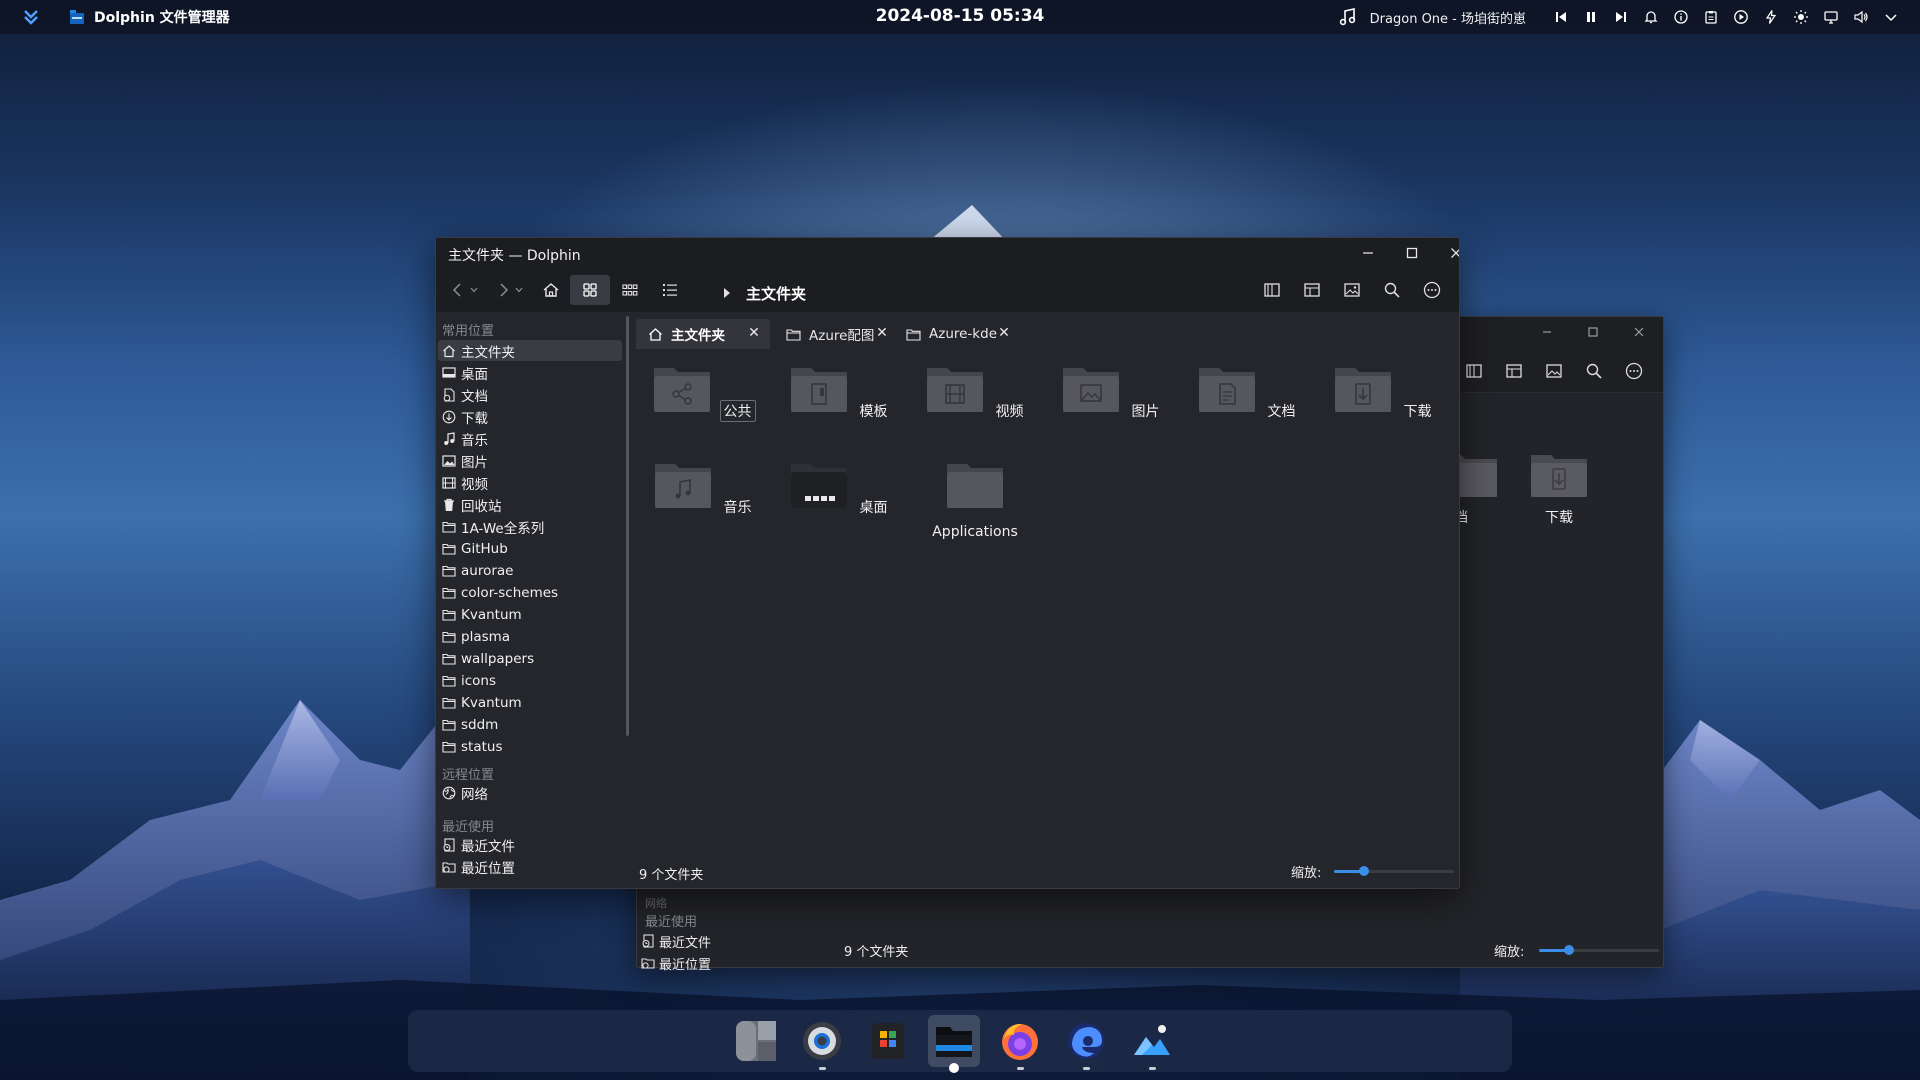  I want to click on sidebar-item-folder: wallpapers, so click(530, 658).